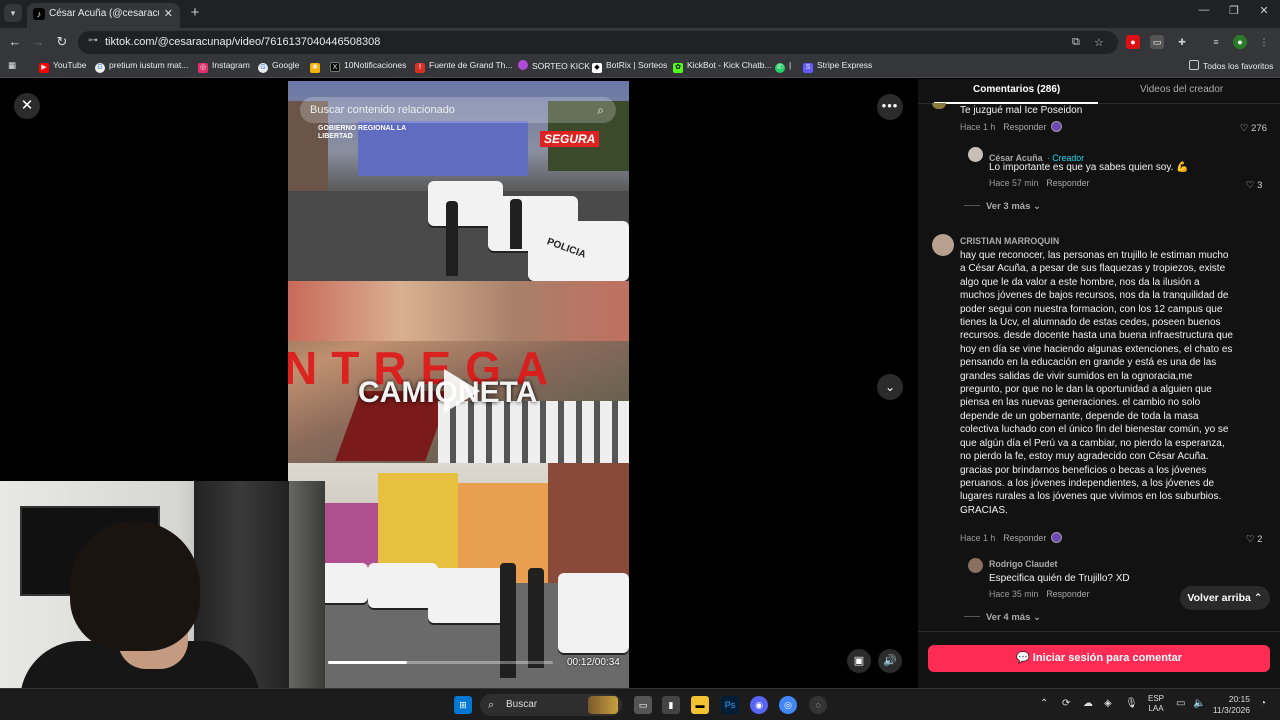 The height and width of the screenshot is (720, 1280). I want to click on panel-divider, so click(1099, 631).